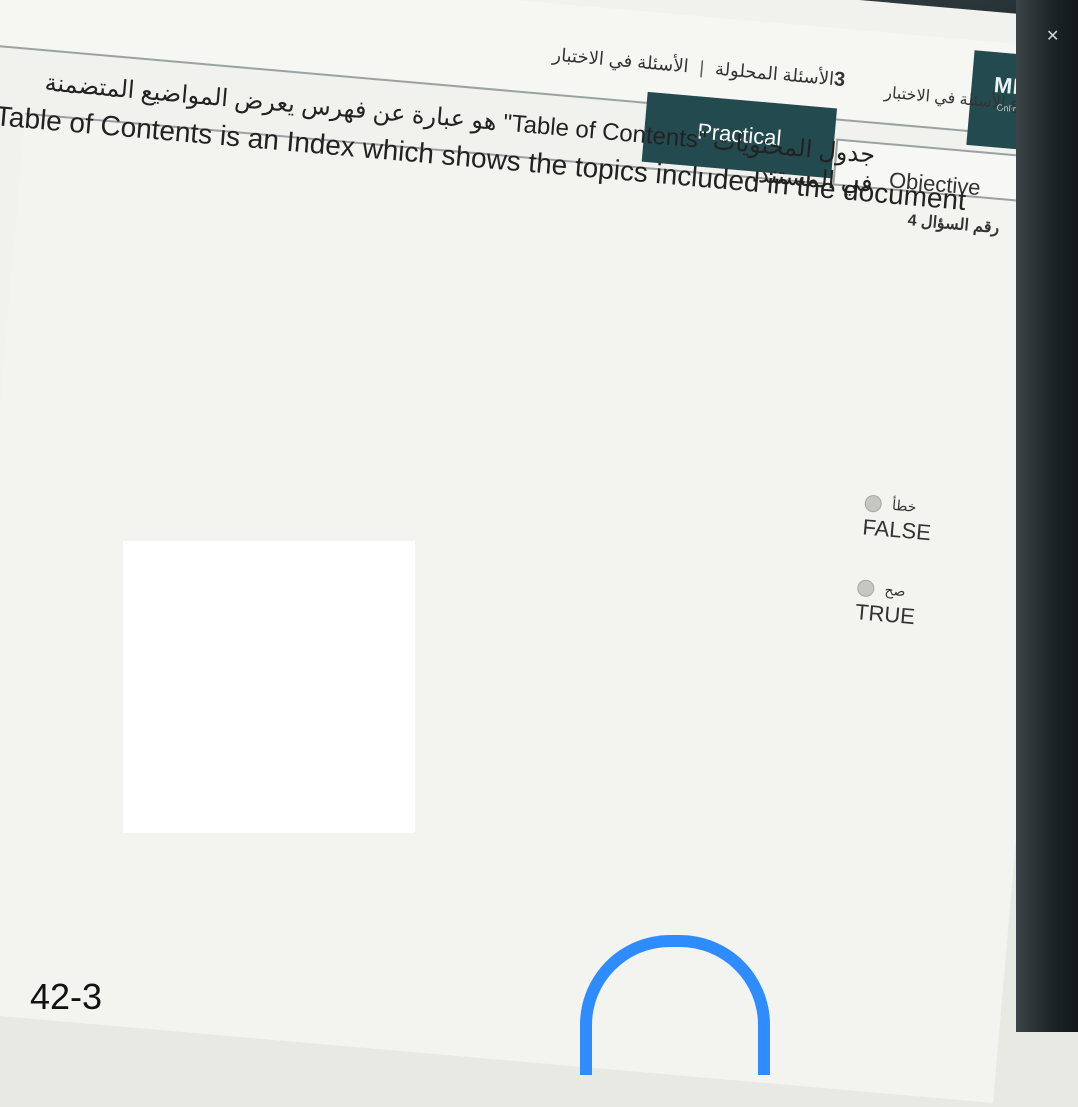 The image size is (1078, 1107). What do you see at coordinates (885, 614) in the screenshot?
I see `option-true-label: TRUE` at bounding box center [885, 614].